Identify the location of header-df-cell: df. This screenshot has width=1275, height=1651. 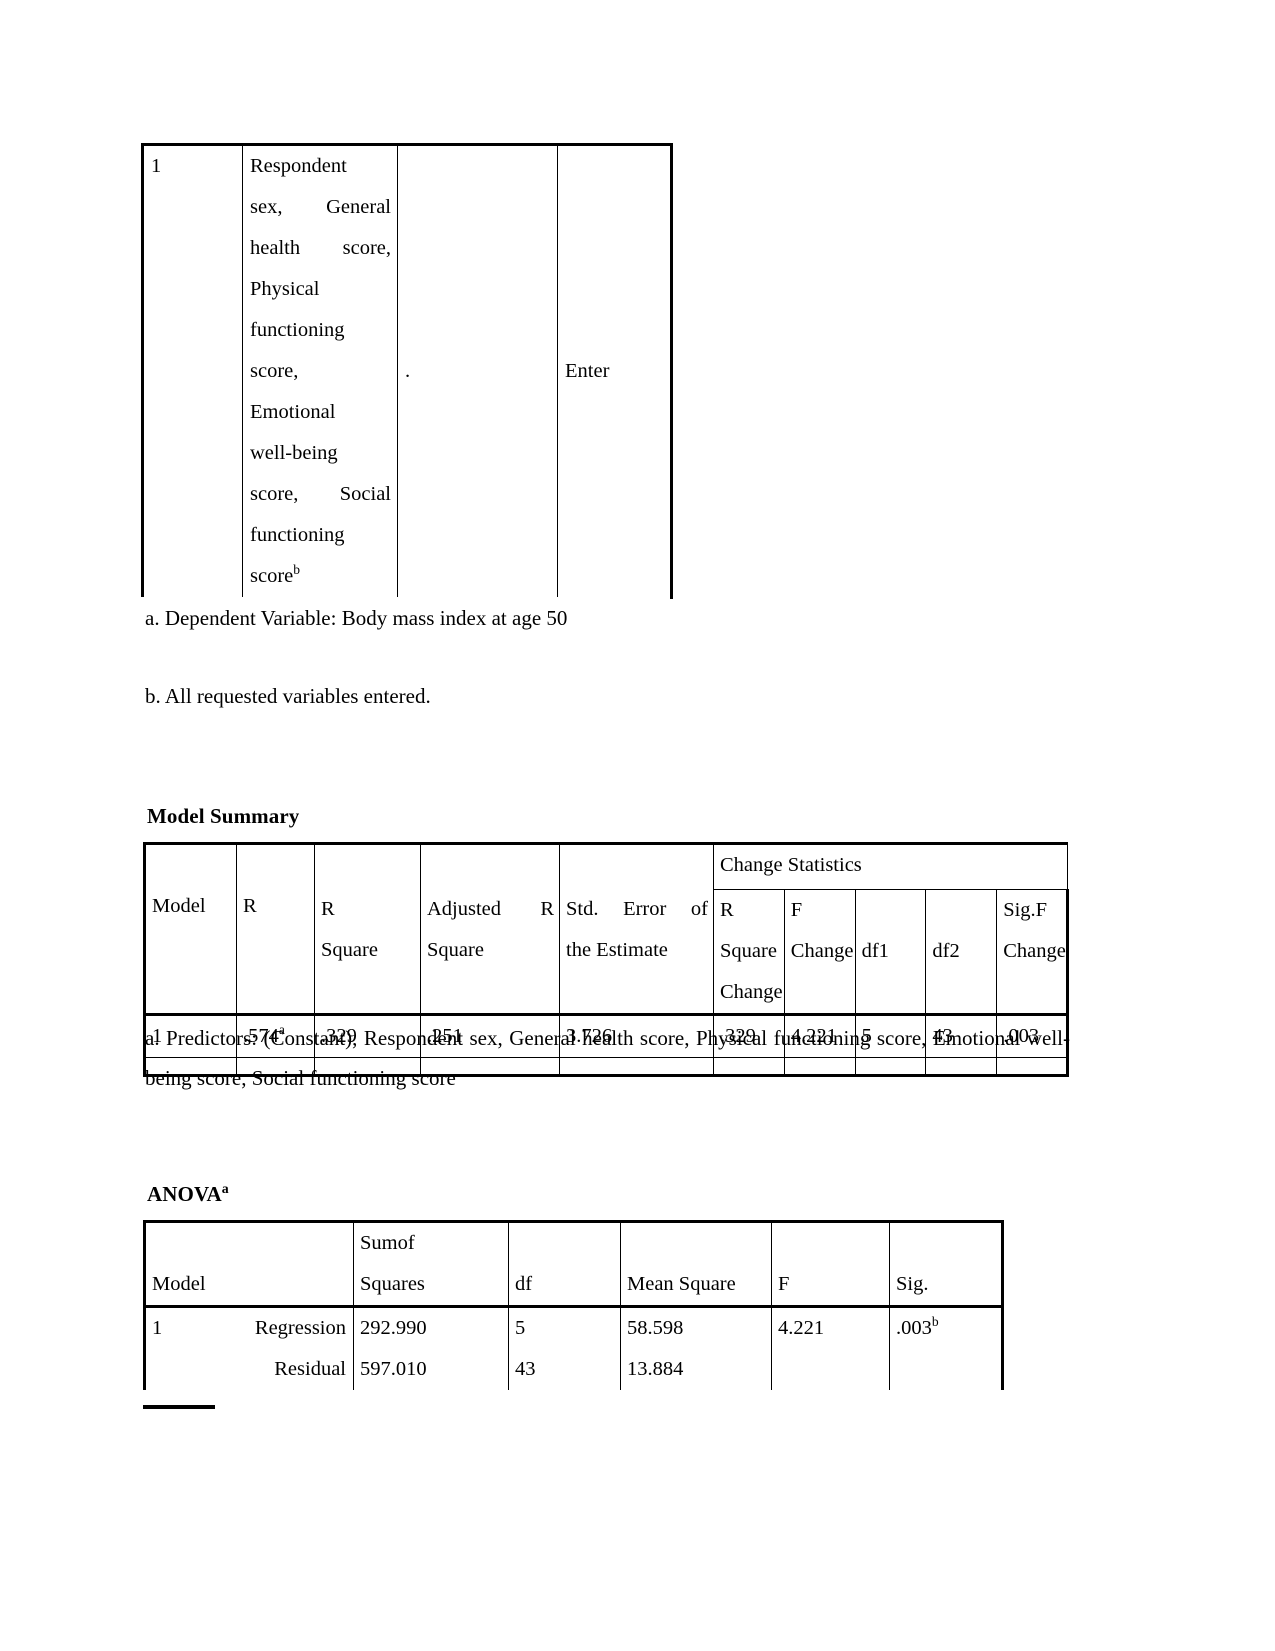
(564, 1264).